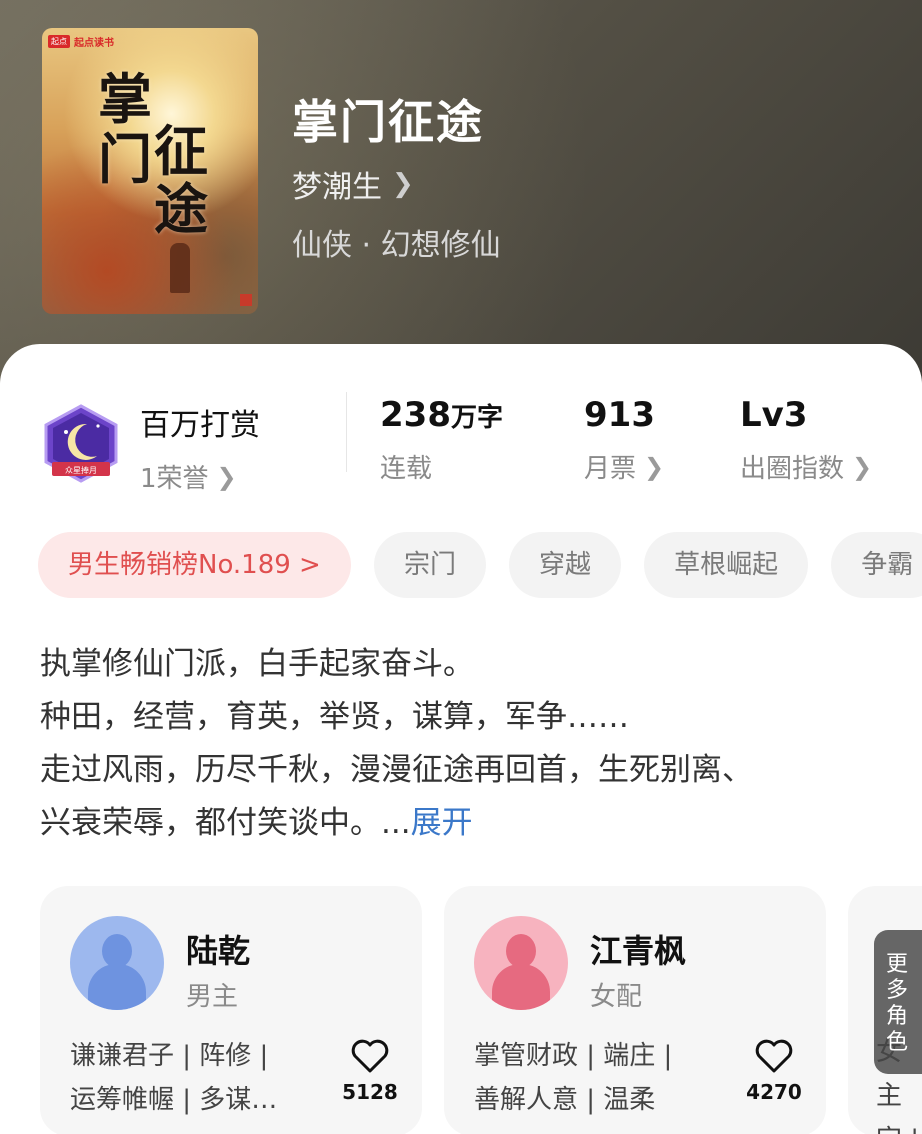 The image size is (922, 1134). What do you see at coordinates (899, 1126) in the screenshot?
I see `peek-line: 定 |` at bounding box center [899, 1126].